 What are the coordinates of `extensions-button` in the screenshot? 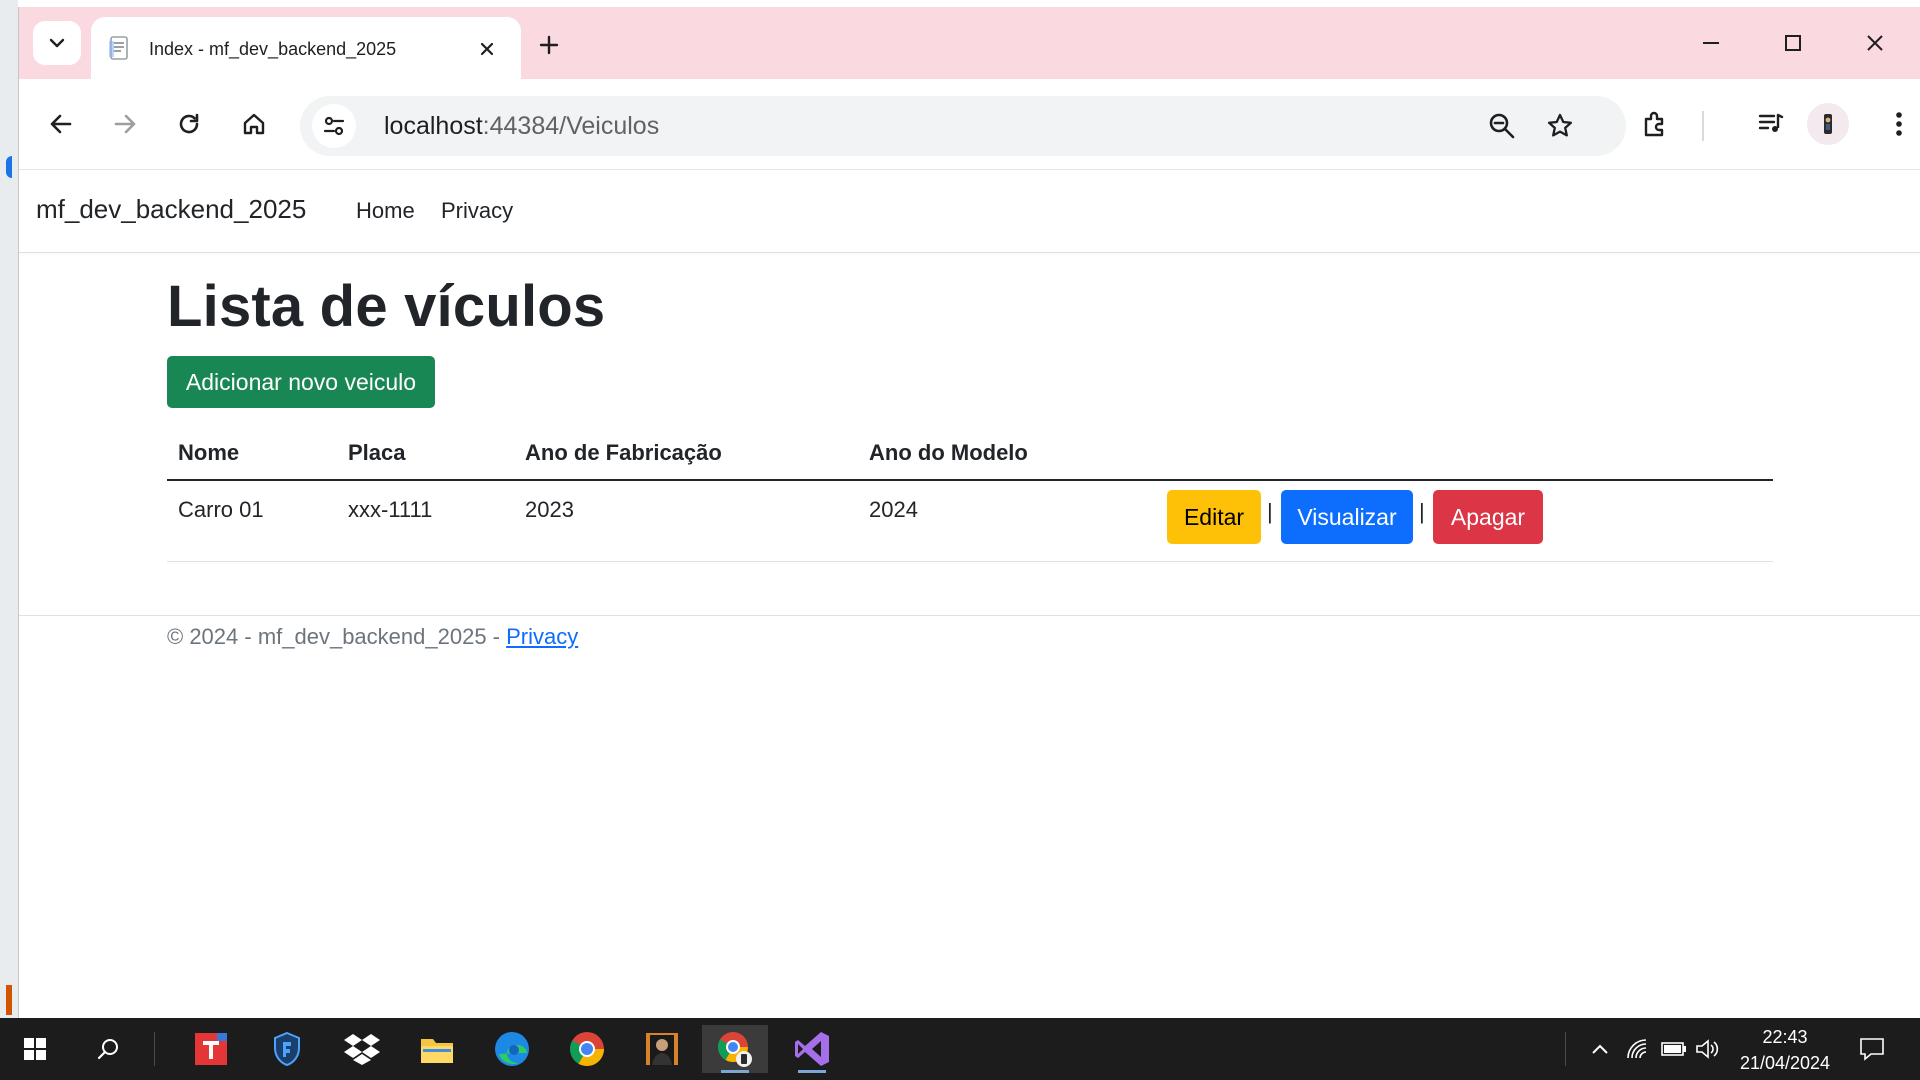 It's located at (1655, 124).